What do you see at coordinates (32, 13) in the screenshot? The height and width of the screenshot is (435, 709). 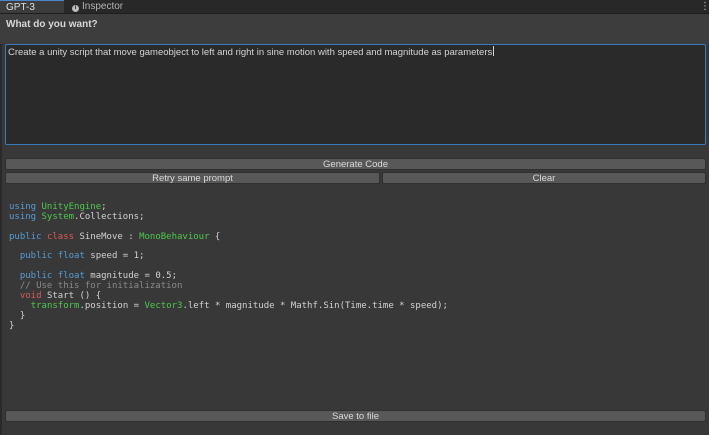 I see `tab-gpt3-unity: GPT-3 Unity` at bounding box center [32, 13].